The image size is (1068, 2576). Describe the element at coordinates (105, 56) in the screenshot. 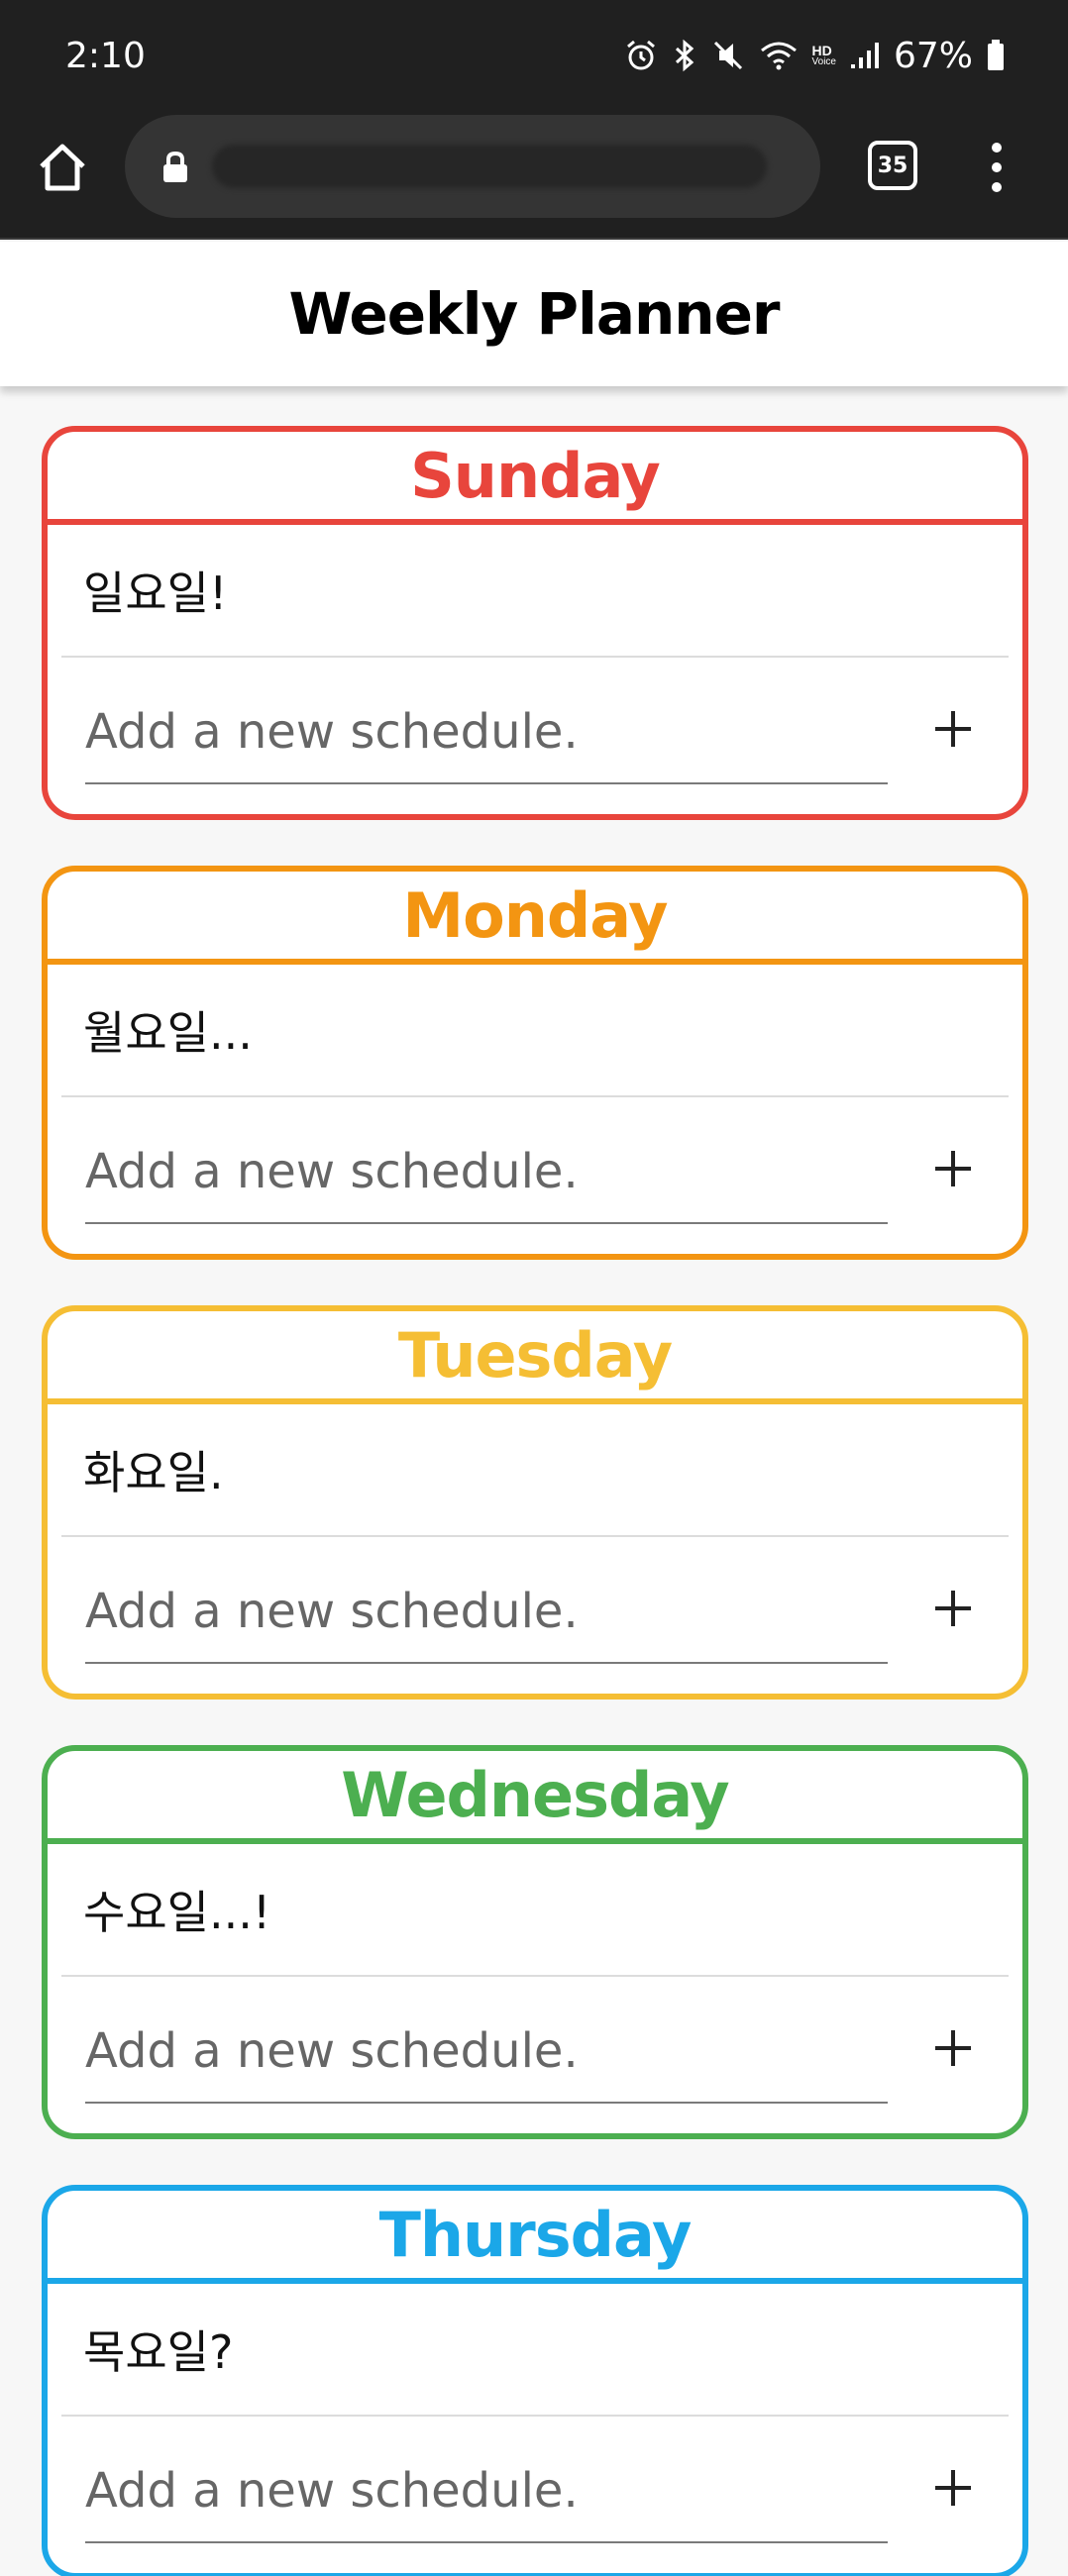

I see `status-time: 2:10` at that location.